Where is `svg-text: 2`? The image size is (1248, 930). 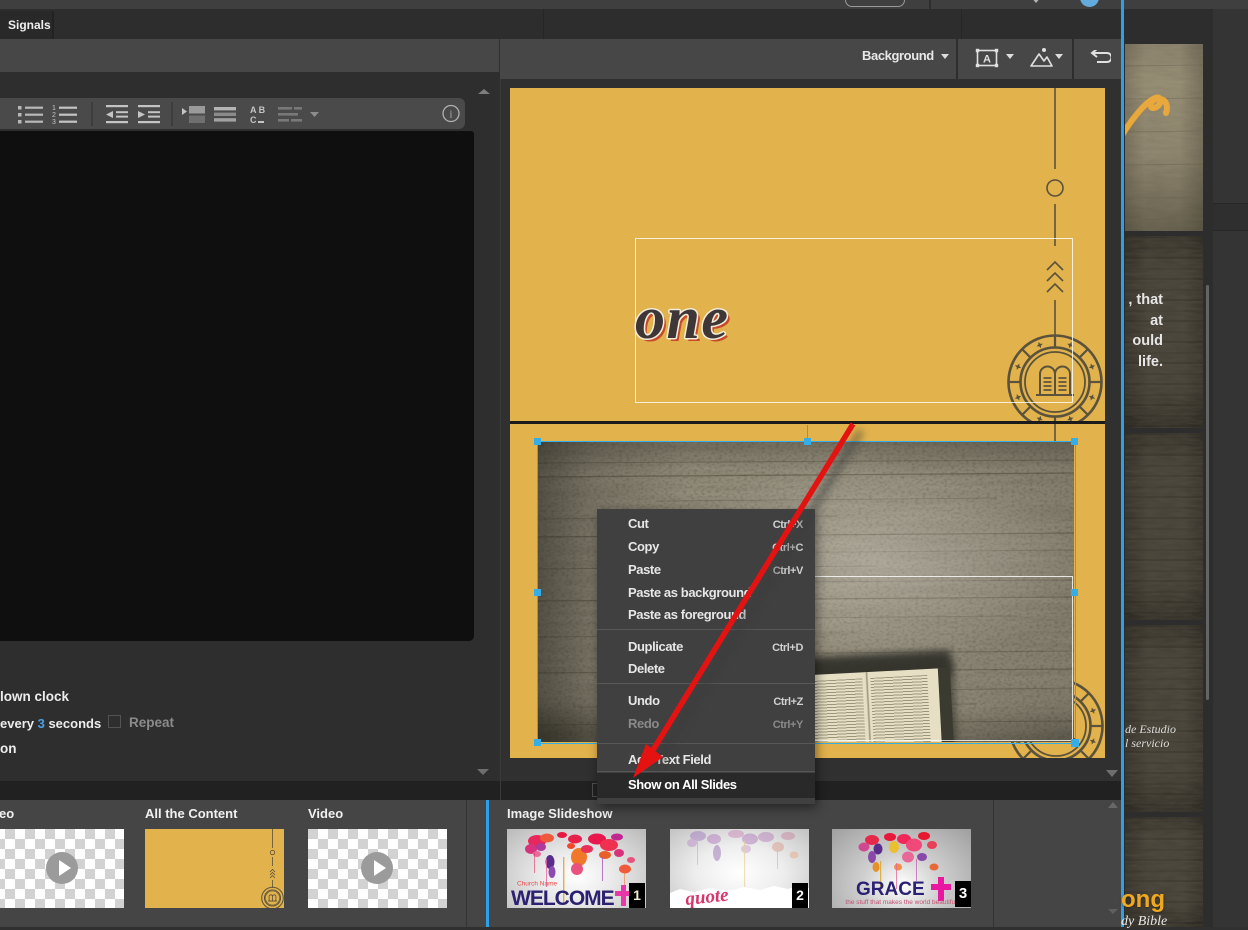 svg-text: 2 is located at coordinates (54, 115).